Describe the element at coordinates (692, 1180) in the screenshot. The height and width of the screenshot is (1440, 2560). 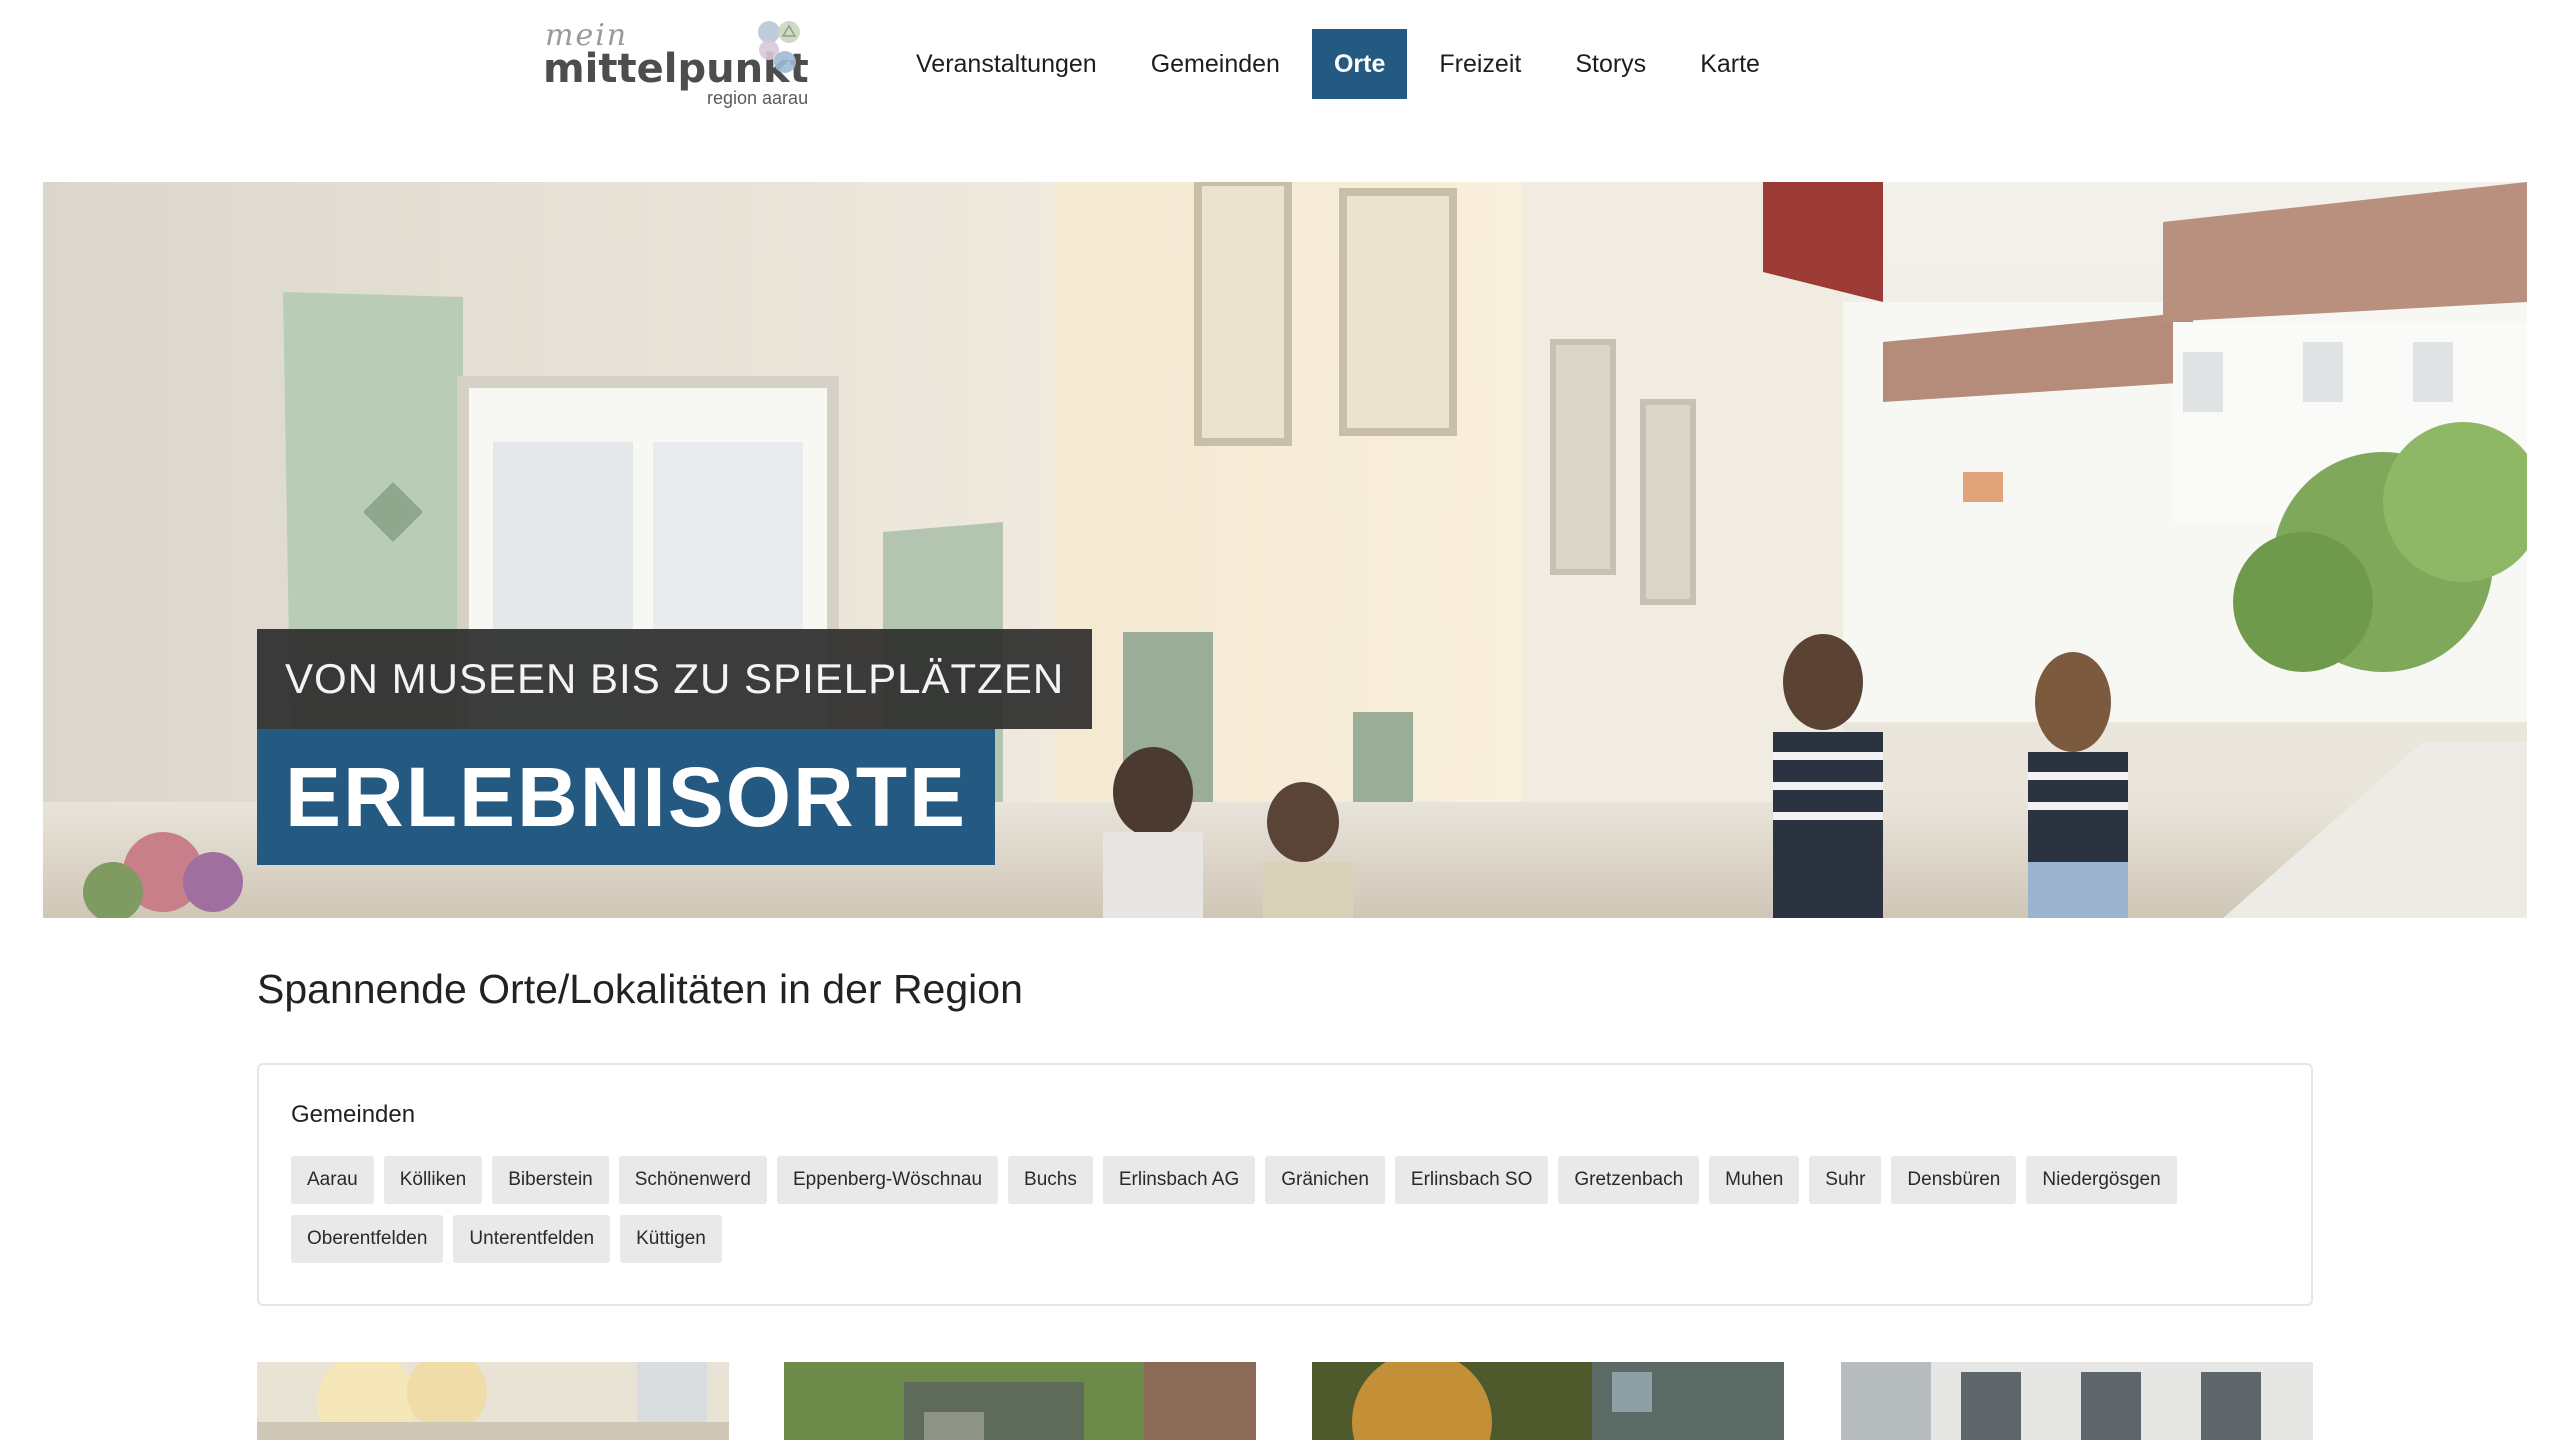
I see `filter-chip-schoenenwerd: Schönenwerd` at that location.